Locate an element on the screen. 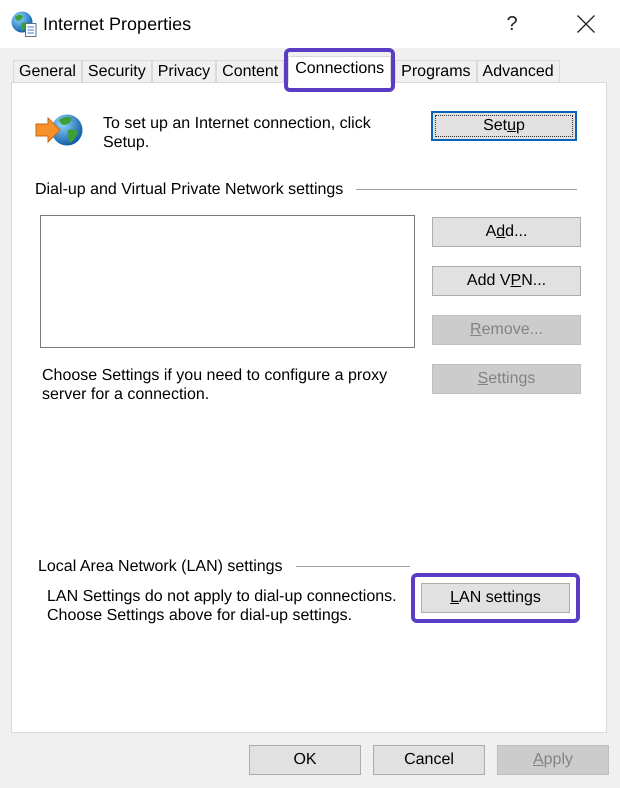  ok-button: OK is located at coordinates (305, 760).